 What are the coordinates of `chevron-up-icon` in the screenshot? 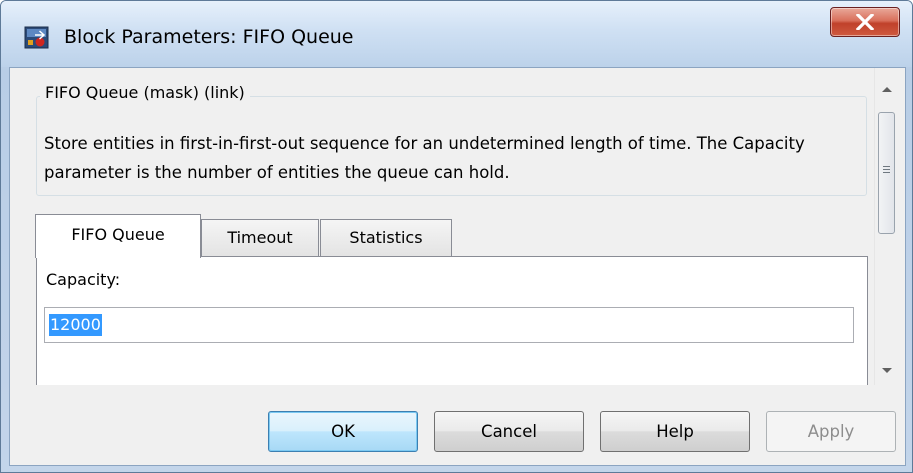 It's located at (887, 89).